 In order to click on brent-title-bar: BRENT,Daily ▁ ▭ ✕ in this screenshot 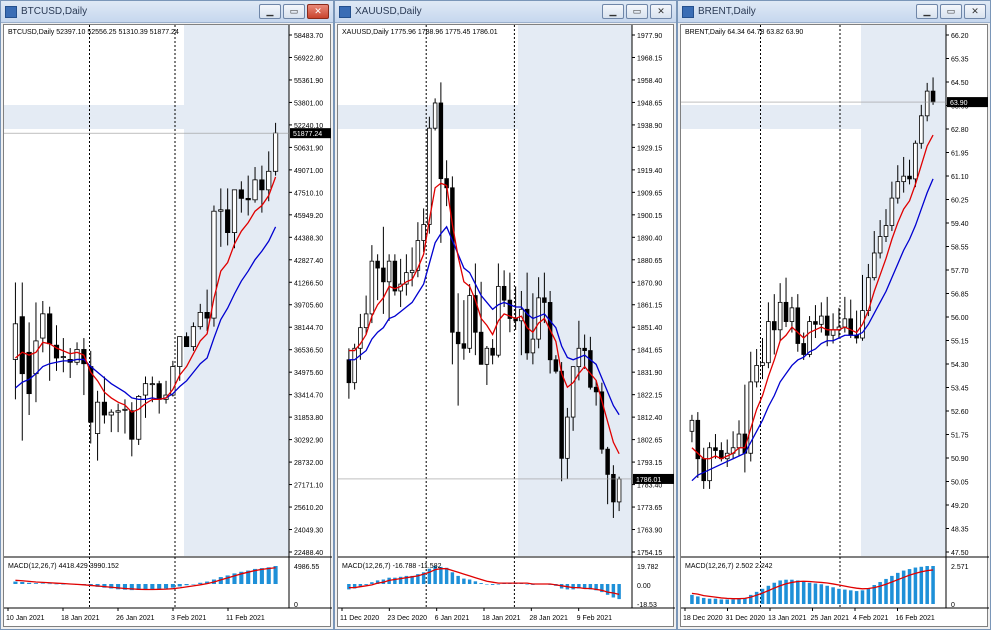, I will do `click(834, 12)`.